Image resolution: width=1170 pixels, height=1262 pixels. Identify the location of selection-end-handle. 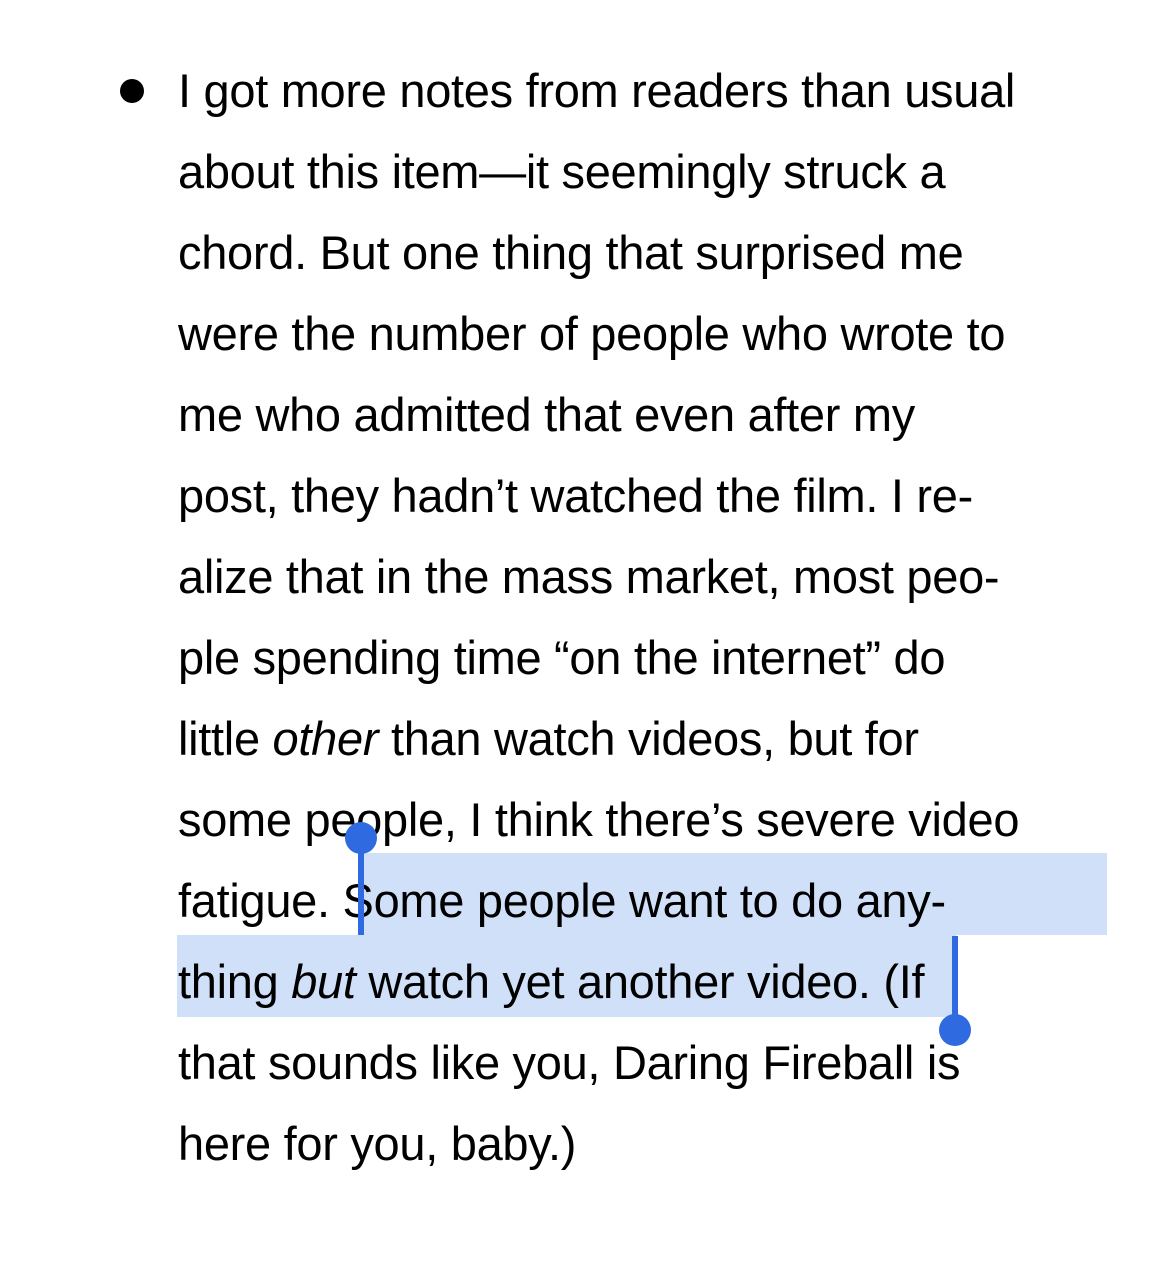
(955, 1030).